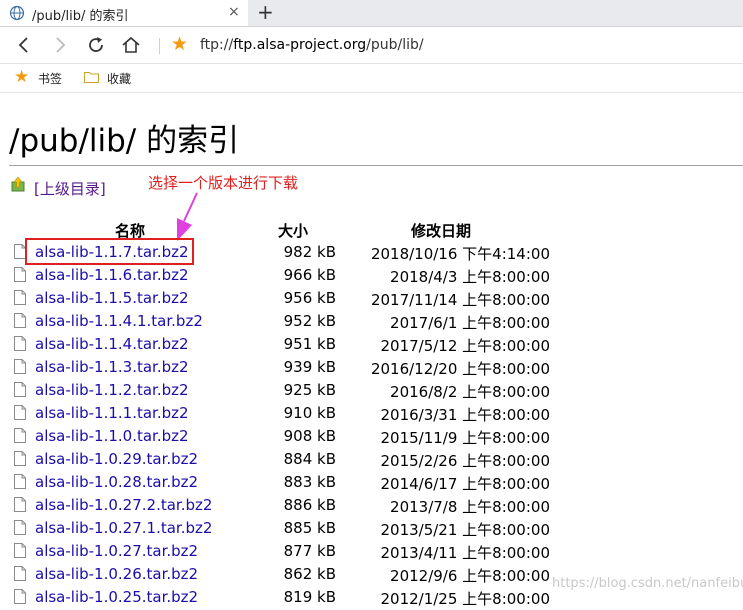 The height and width of the screenshot is (610, 743). I want to click on file-date: 2014/6/17 上午8:00:00, so click(465, 484).